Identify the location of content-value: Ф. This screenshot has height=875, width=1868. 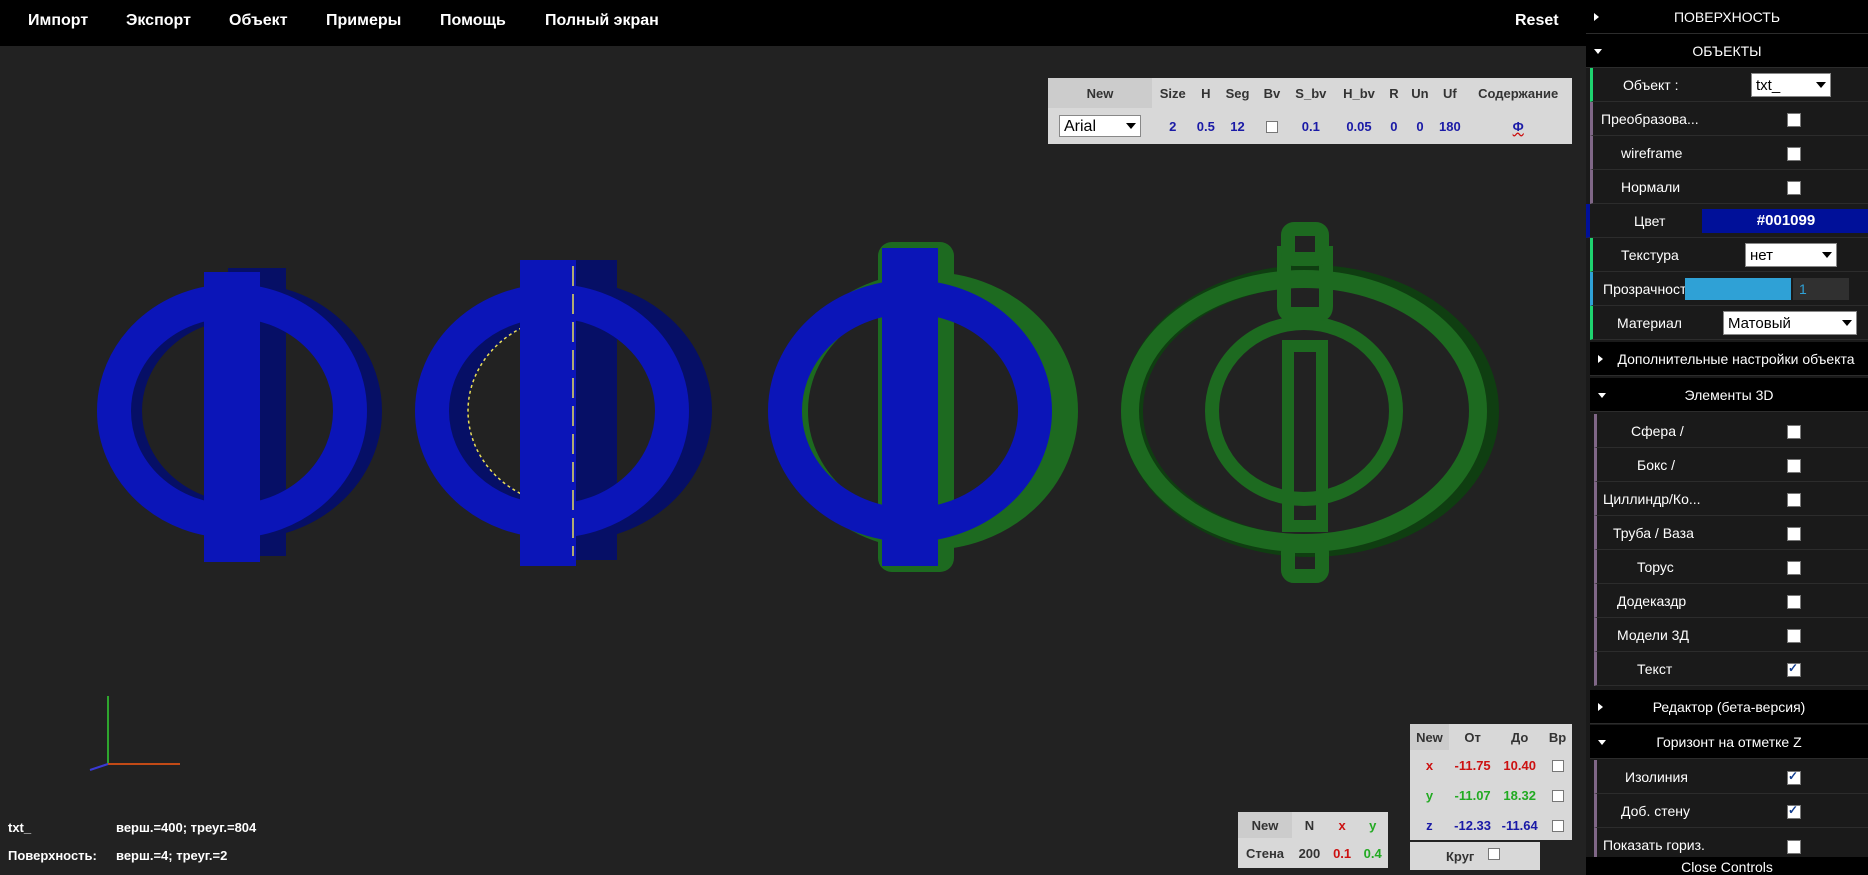
(1518, 126).